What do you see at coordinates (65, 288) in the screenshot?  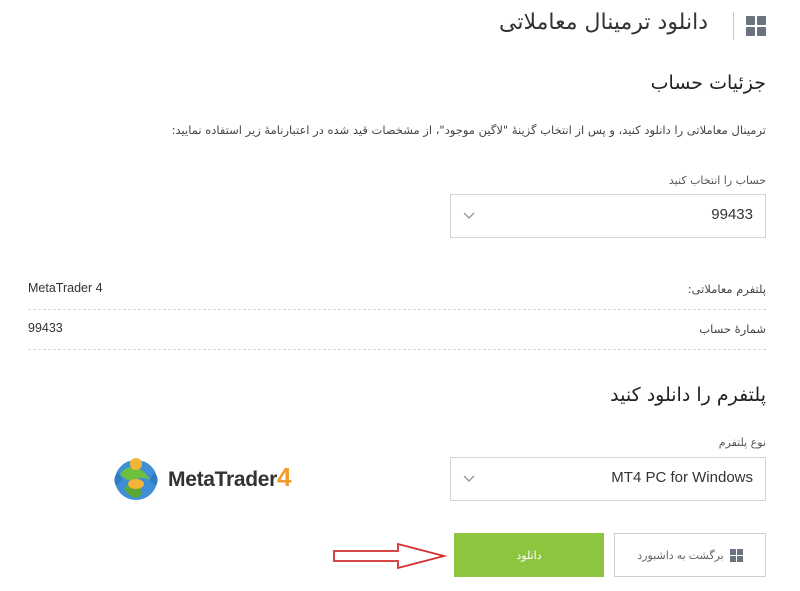 I see `platform-info-value: MetaTrader 4` at bounding box center [65, 288].